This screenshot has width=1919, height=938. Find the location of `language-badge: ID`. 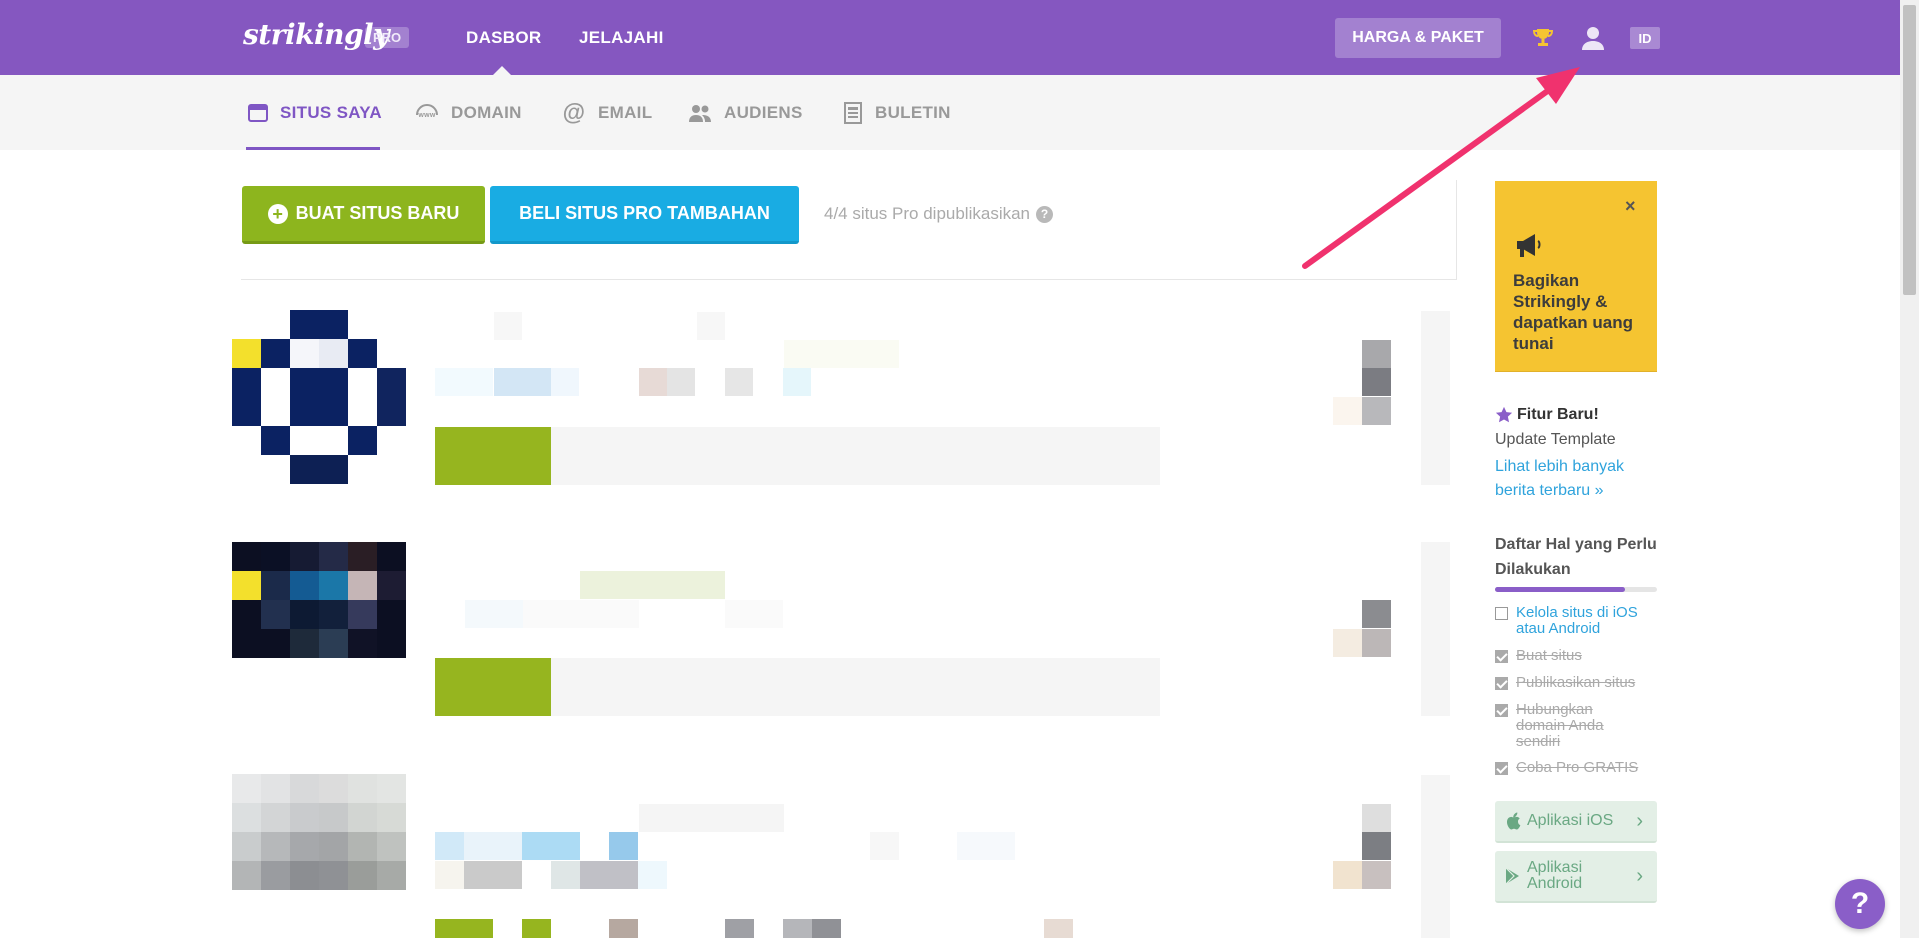

language-badge: ID is located at coordinates (1645, 38).